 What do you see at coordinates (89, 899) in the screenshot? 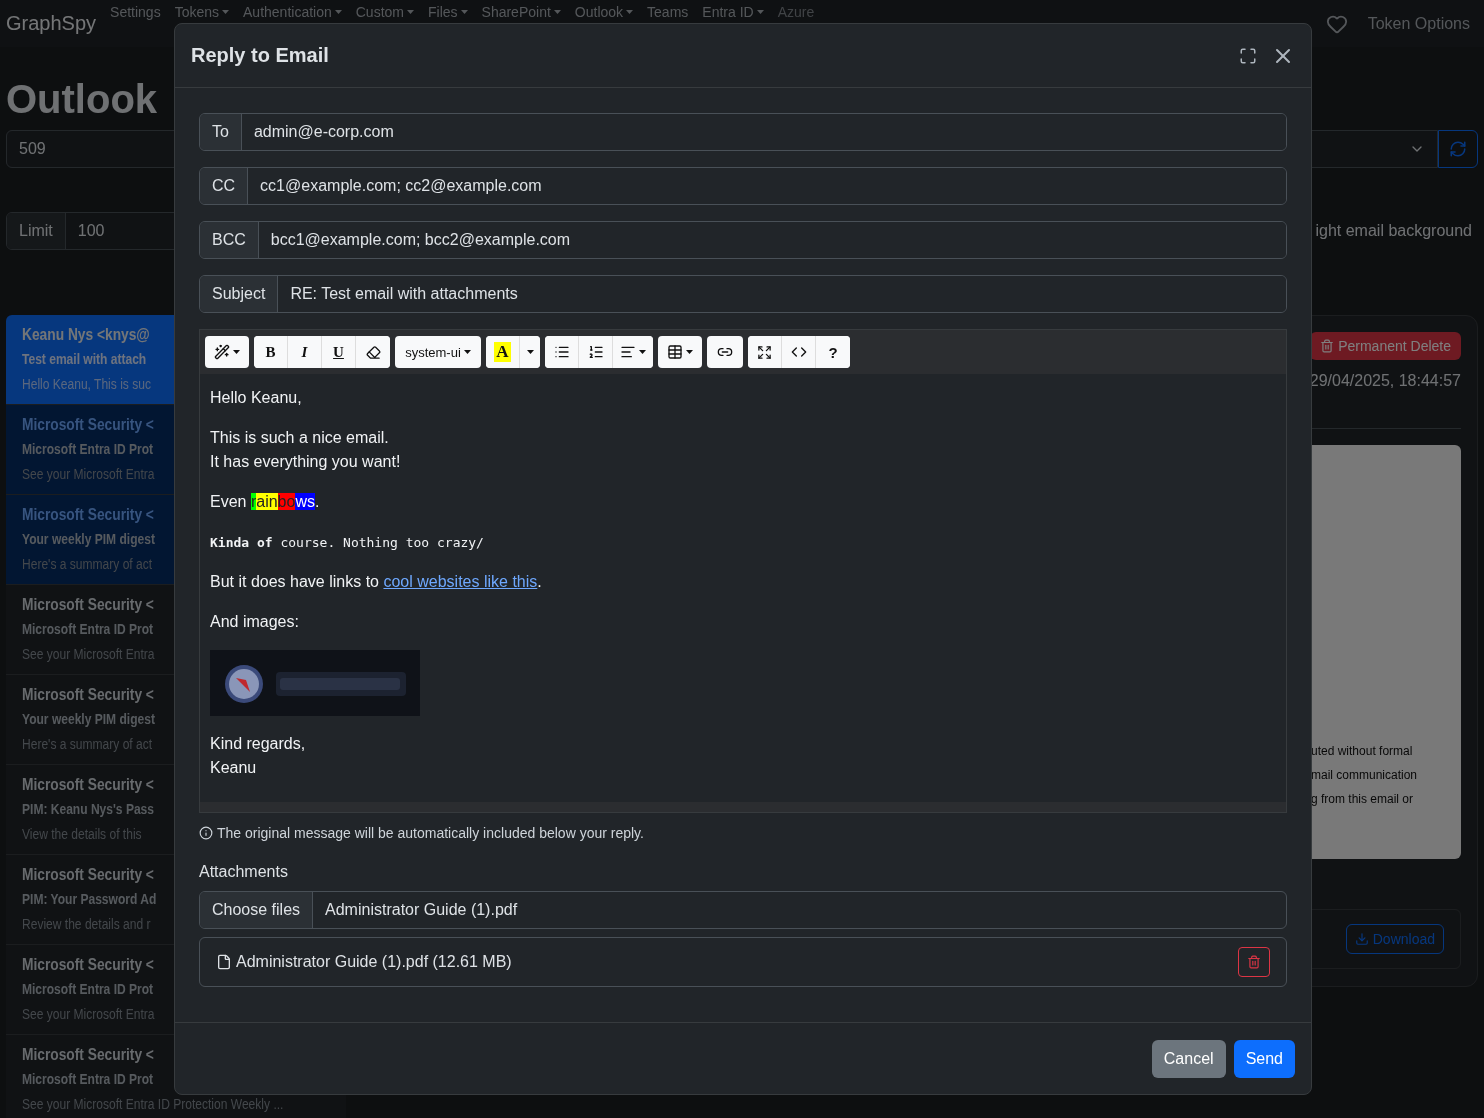
I see `email-subject: PIM: Your Password Ad` at bounding box center [89, 899].